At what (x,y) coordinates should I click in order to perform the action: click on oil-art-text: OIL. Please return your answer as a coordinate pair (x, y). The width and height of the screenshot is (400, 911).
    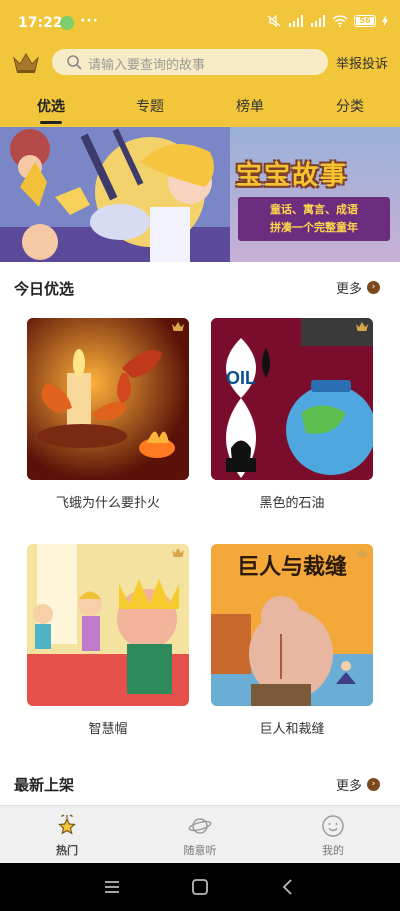
    Looking at the image, I should click on (241, 378).